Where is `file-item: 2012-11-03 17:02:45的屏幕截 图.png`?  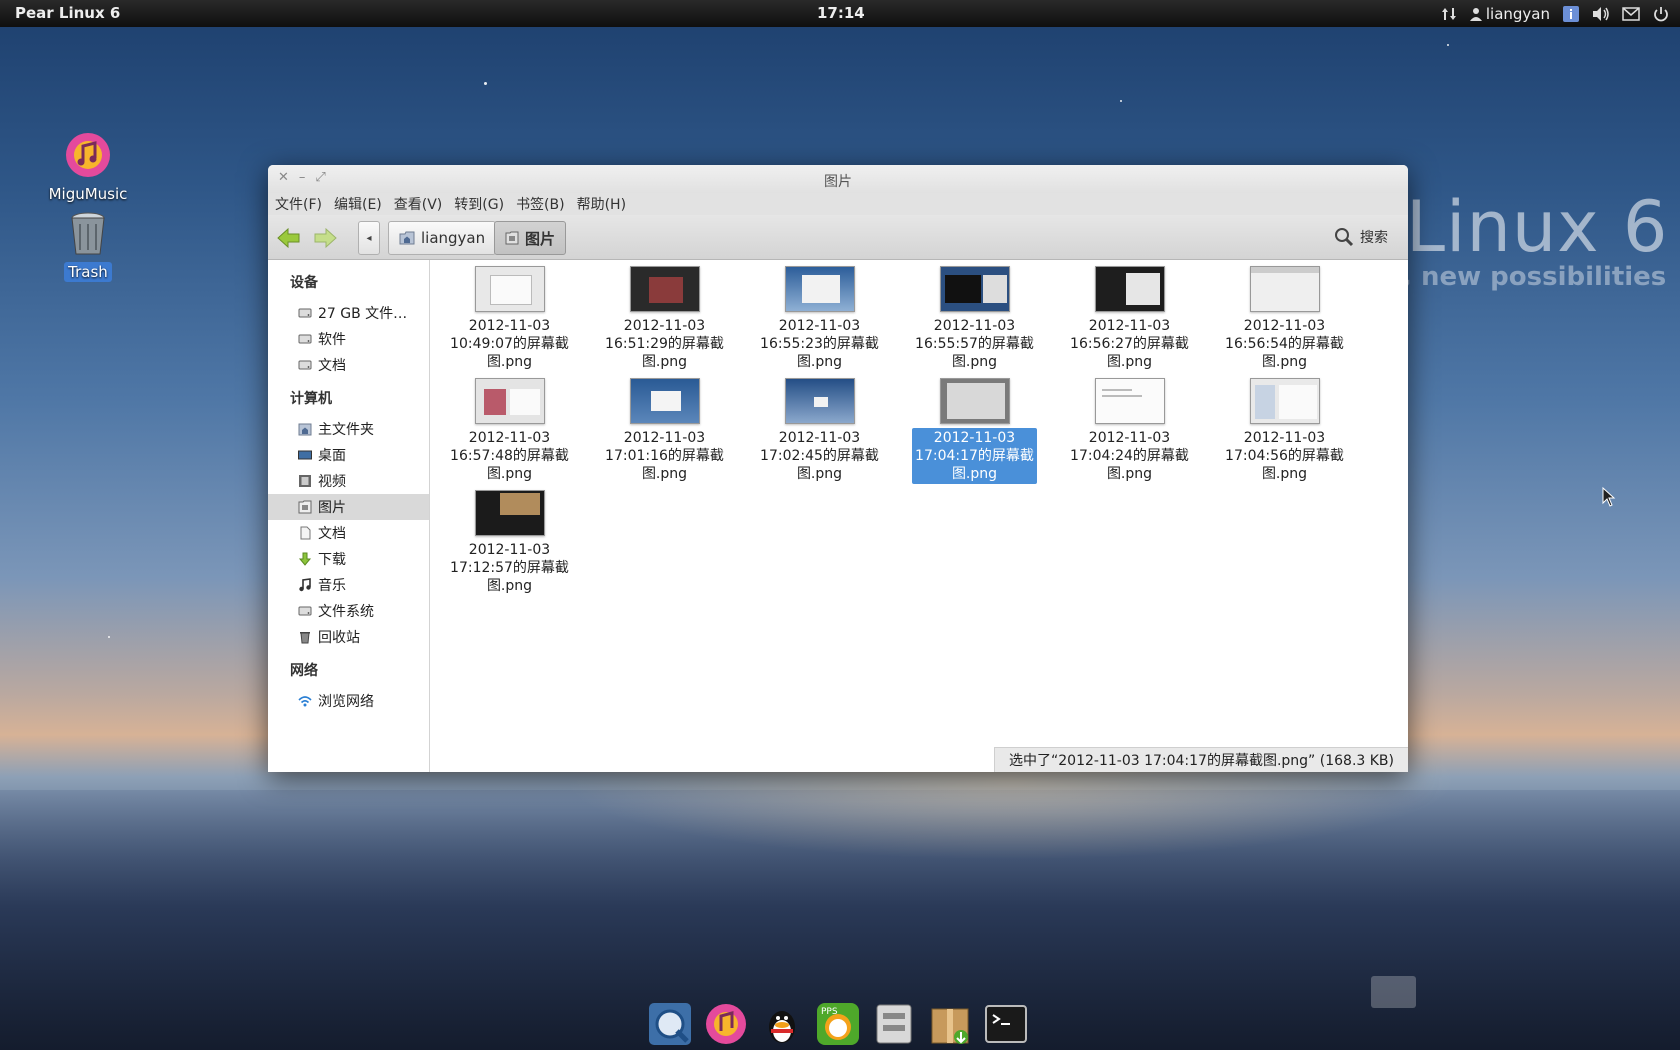 file-item: 2012-11-03 17:02:45的屏幕截 图.png is located at coordinates (819, 431).